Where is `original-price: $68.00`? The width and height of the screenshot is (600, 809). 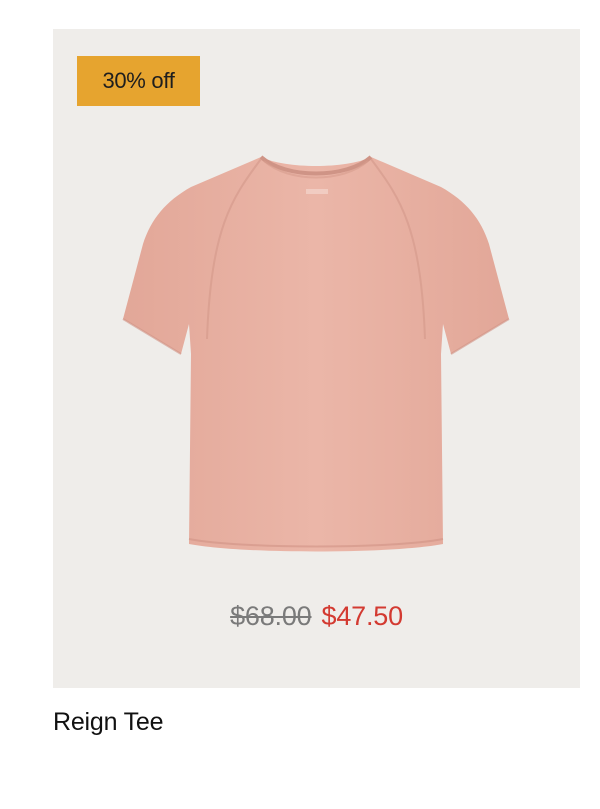 original-price: $68.00 is located at coordinates (271, 616).